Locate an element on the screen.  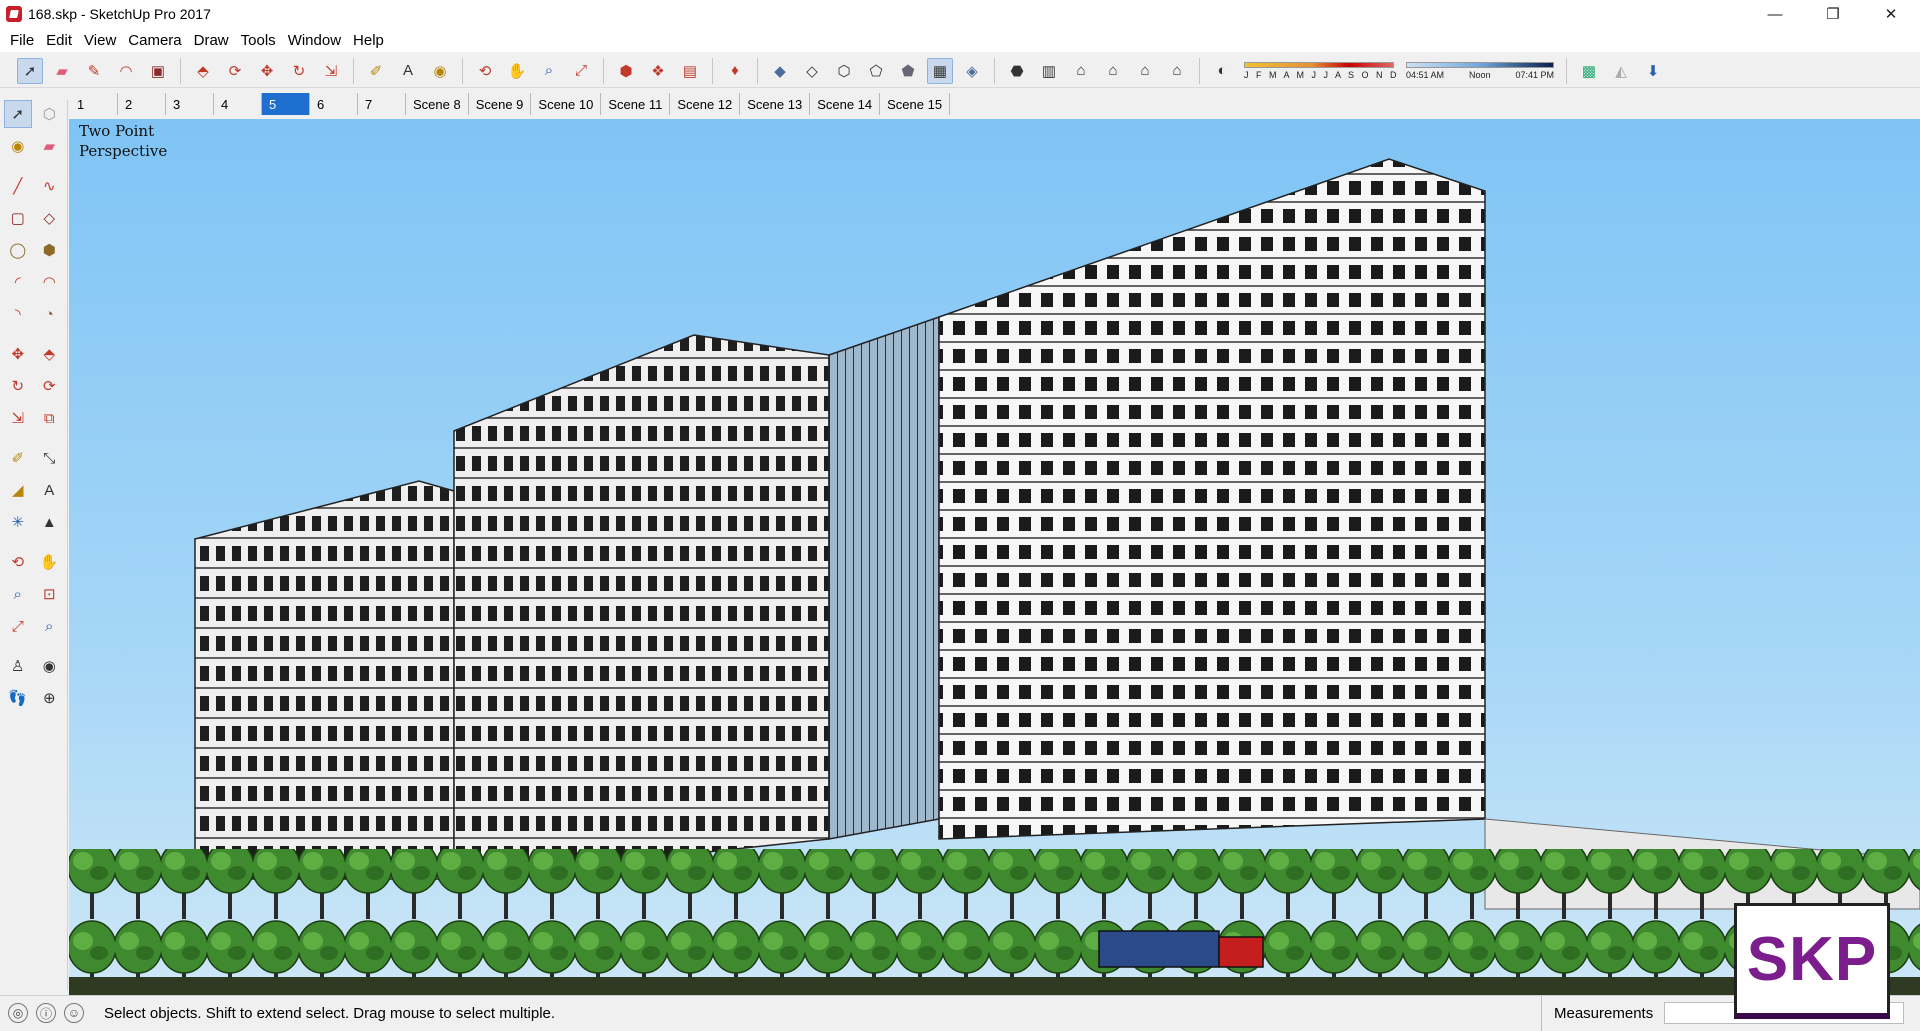
extension-warehouse-icon: ▤ is located at coordinates (690, 71).